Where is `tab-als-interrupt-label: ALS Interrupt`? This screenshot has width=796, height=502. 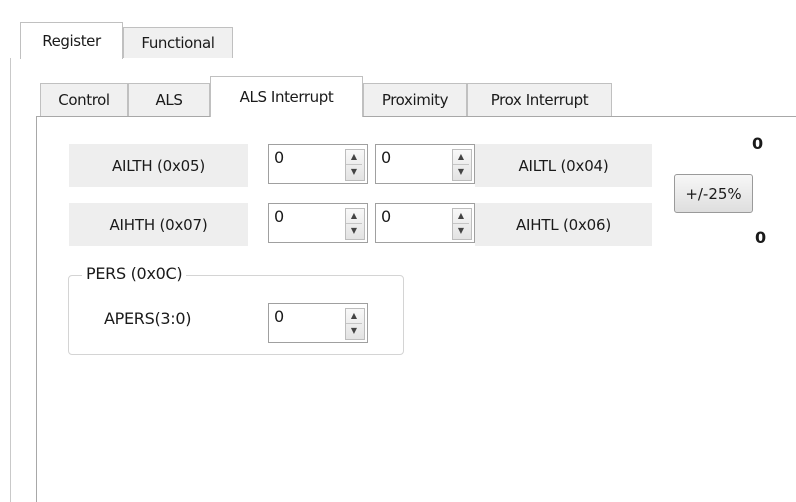 tab-als-interrupt-label: ALS Interrupt is located at coordinates (286, 97).